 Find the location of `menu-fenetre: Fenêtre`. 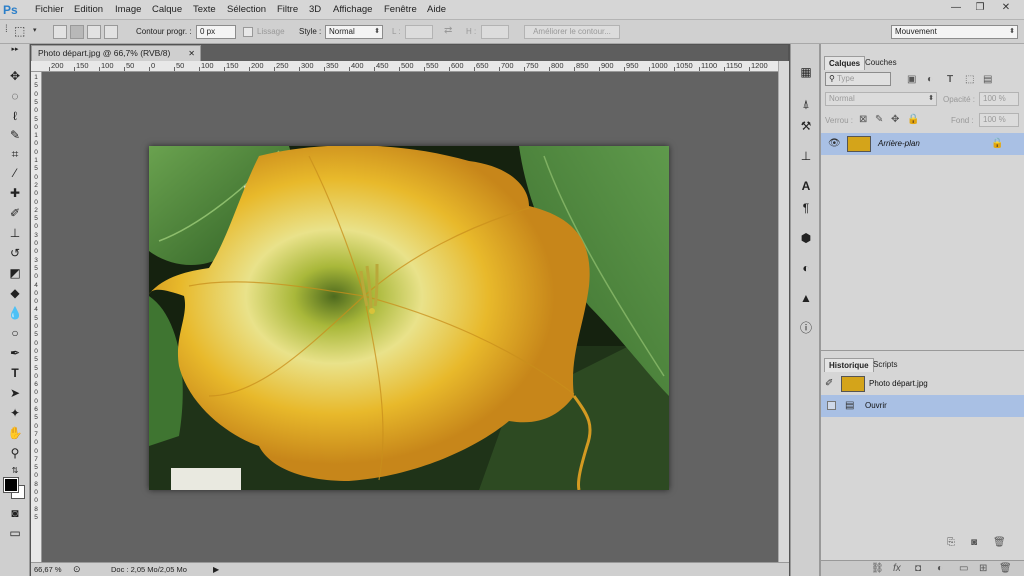

menu-fenetre: Fenêtre is located at coordinates (400, 9).